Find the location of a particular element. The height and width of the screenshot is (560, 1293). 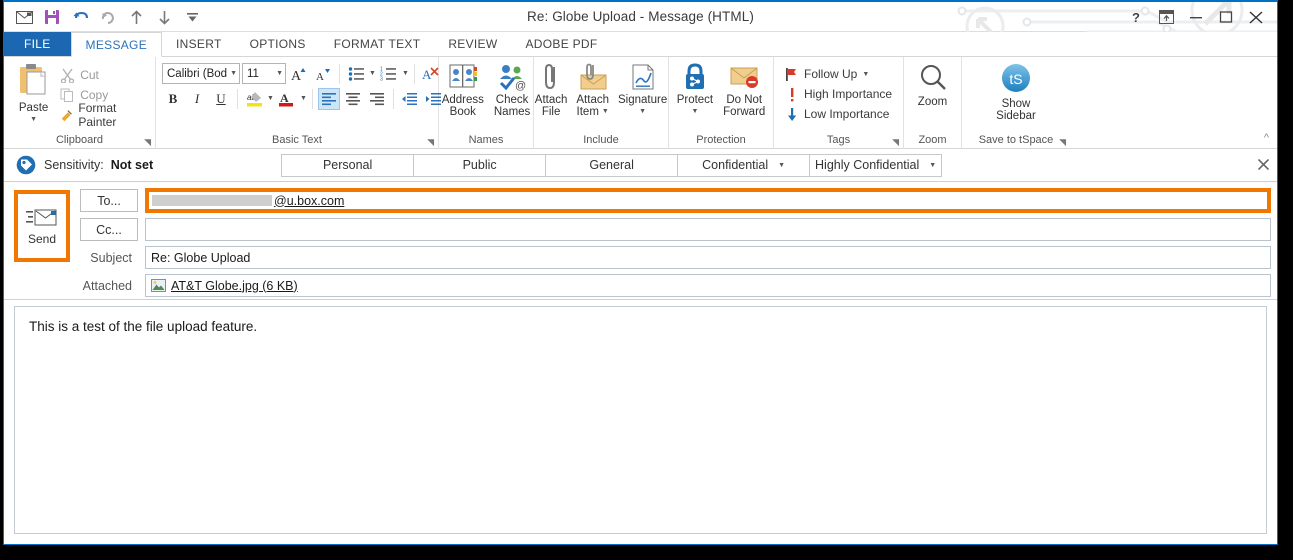

tab-review: REVIEW is located at coordinates (472, 44).